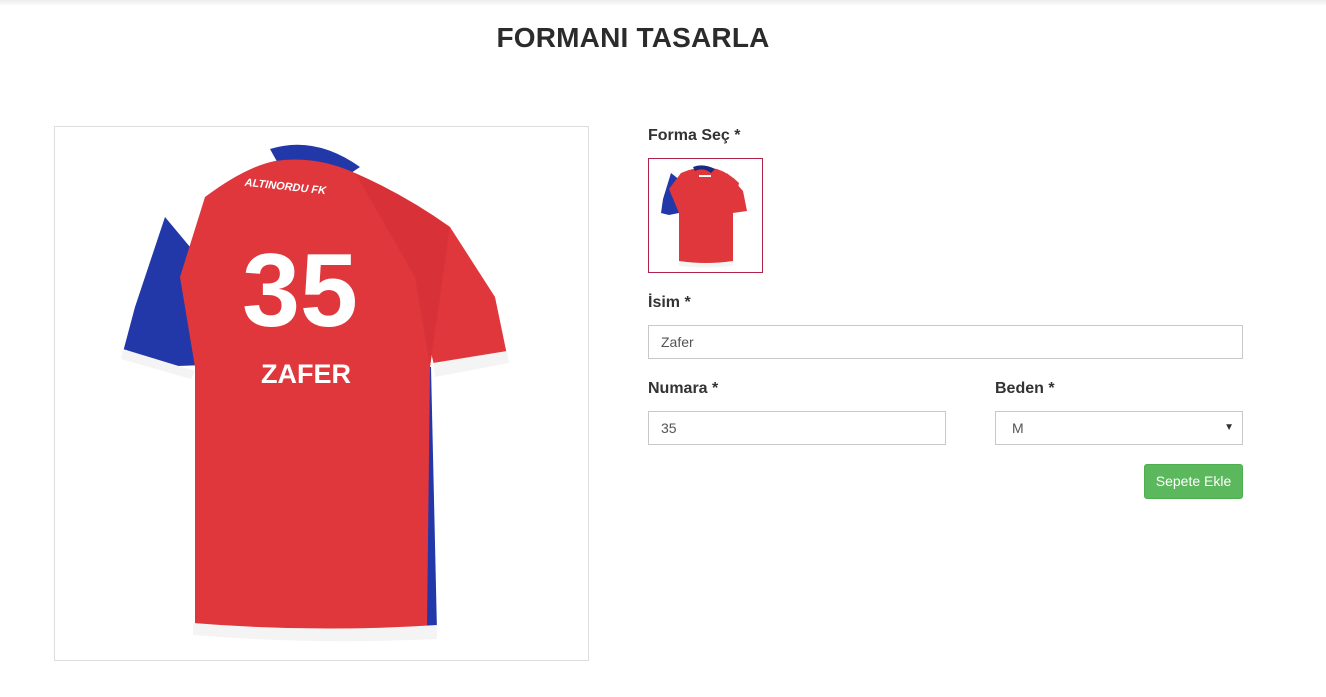 The image size is (1326, 697). Describe the element at coordinates (694, 135) in the screenshot. I see `jersey-select-label: Forma Seç *` at that location.